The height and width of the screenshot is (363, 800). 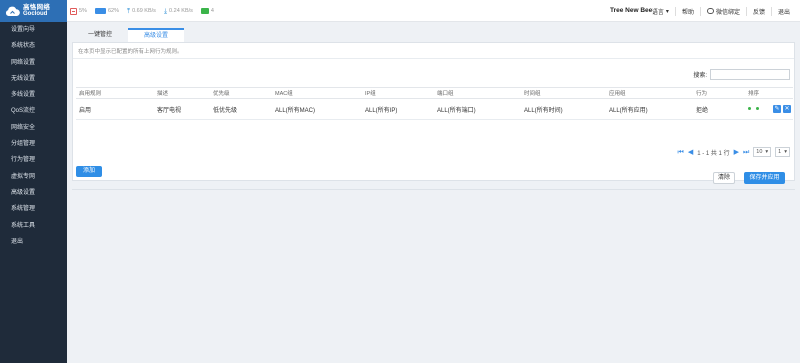 I want to click on logout-link: 退出, so click(x=783, y=11).